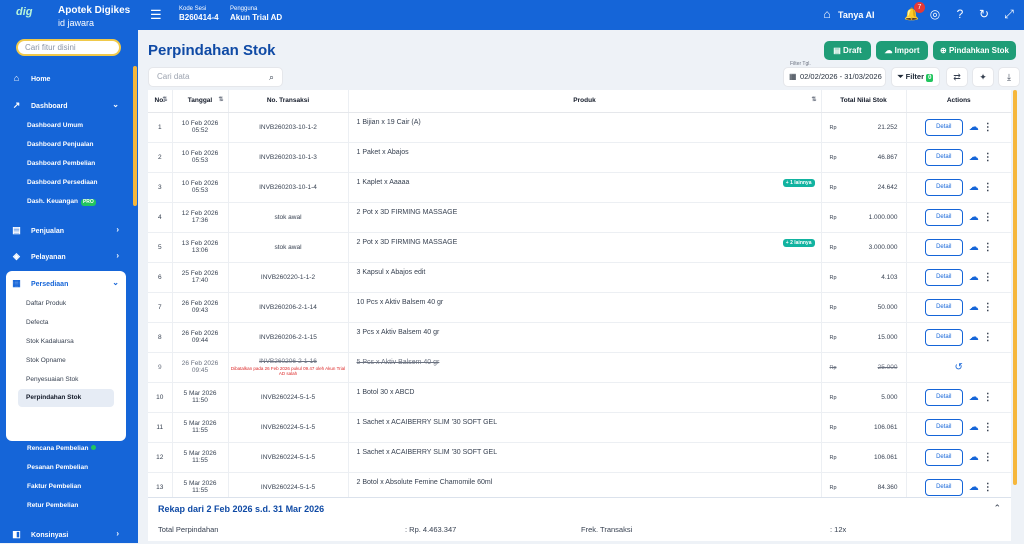  What do you see at coordinates (856, 15) in the screenshot?
I see `tanya-ai-button: Tanya AI` at bounding box center [856, 15].